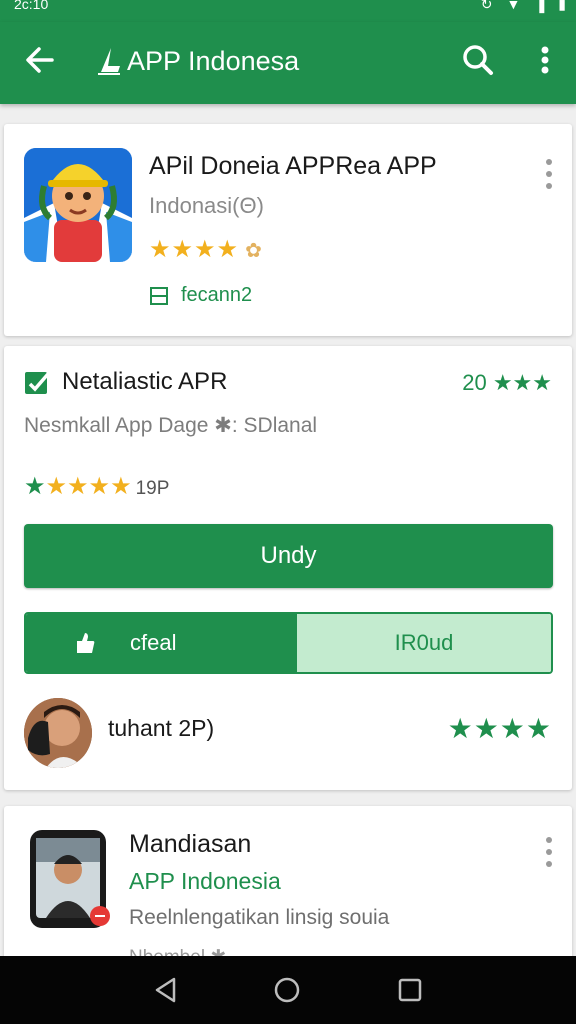 The width and height of the screenshot is (576, 1024). I want to click on app-thumbnail, so click(70, 879).